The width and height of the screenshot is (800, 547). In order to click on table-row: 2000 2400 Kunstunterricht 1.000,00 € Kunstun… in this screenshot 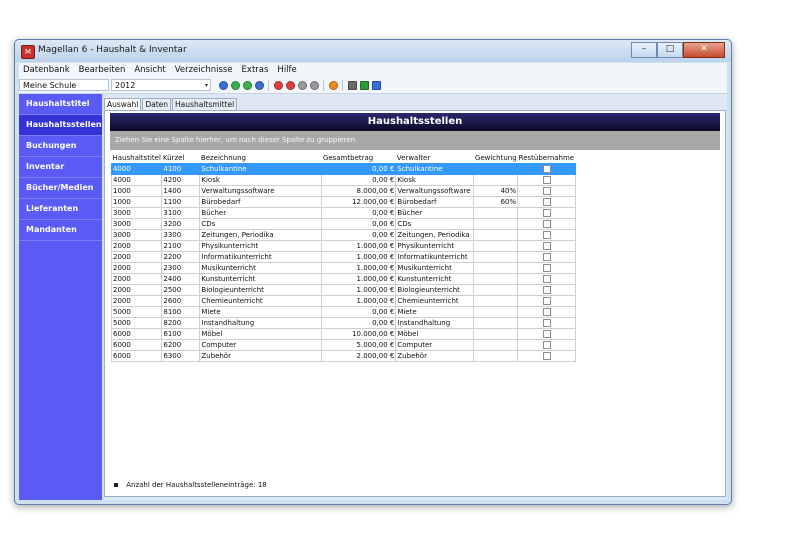, I will do `click(343, 279)`.